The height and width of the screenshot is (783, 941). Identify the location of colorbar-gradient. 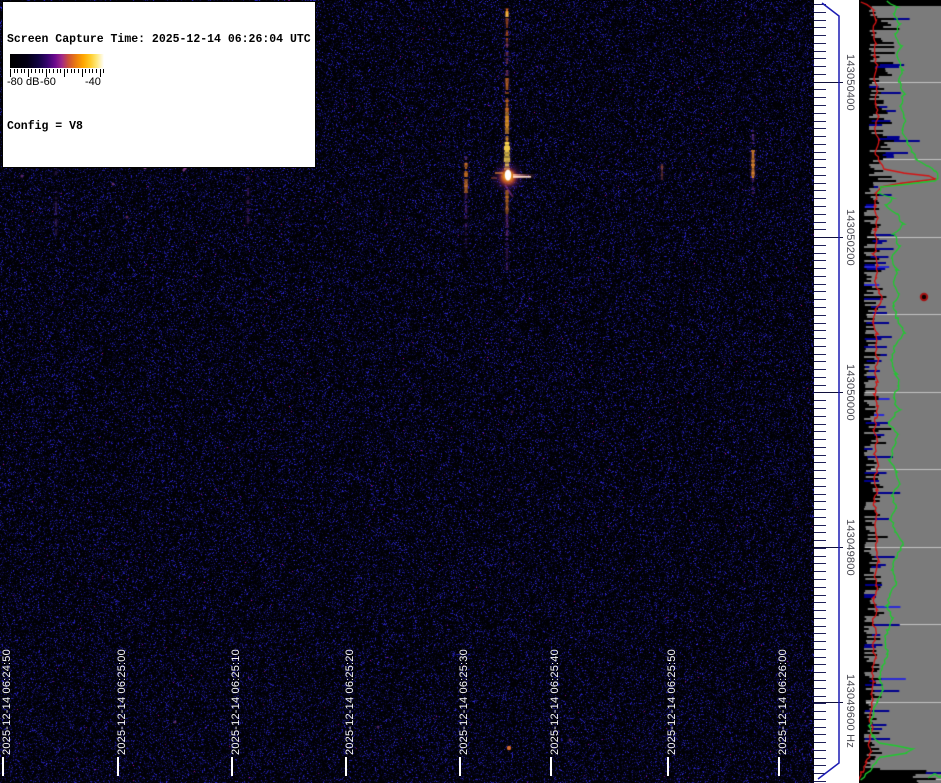
(57, 61).